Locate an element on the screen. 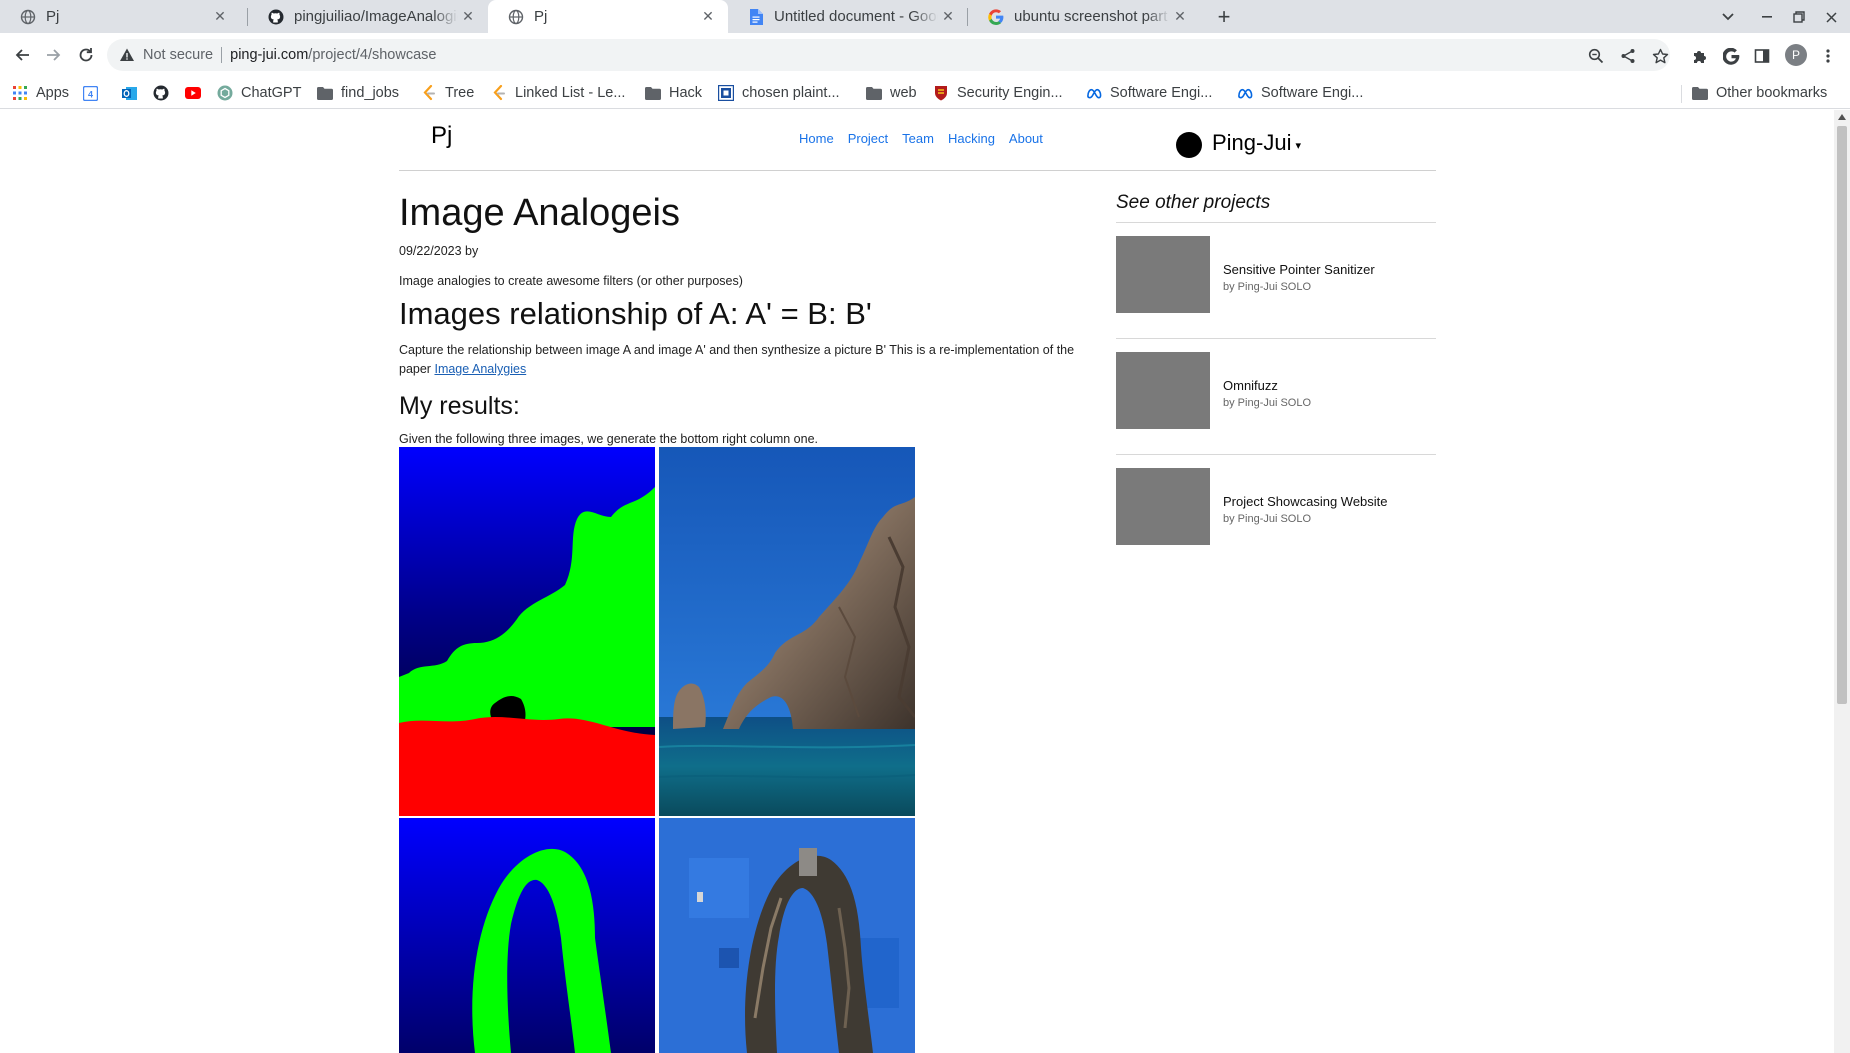  profile-avatar: P is located at coordinates (1796, 55).